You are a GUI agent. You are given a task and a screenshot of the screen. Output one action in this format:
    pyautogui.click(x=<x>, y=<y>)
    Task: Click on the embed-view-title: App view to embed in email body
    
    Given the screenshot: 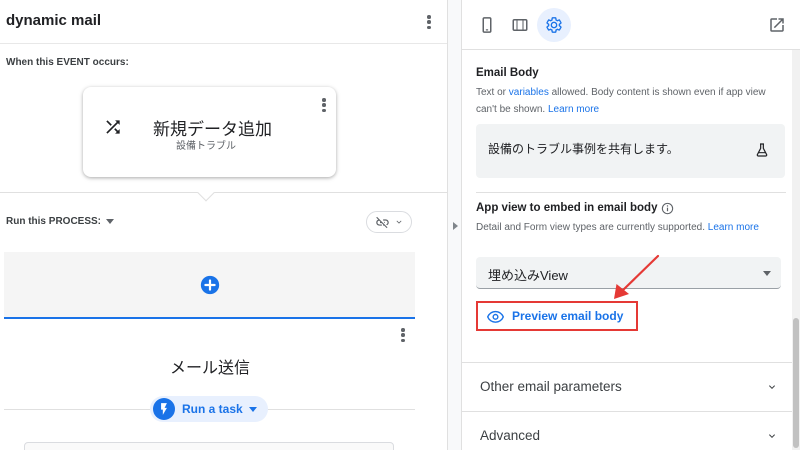 What is the action you would take?
    pyautogui.click(x=567, y=208)
    